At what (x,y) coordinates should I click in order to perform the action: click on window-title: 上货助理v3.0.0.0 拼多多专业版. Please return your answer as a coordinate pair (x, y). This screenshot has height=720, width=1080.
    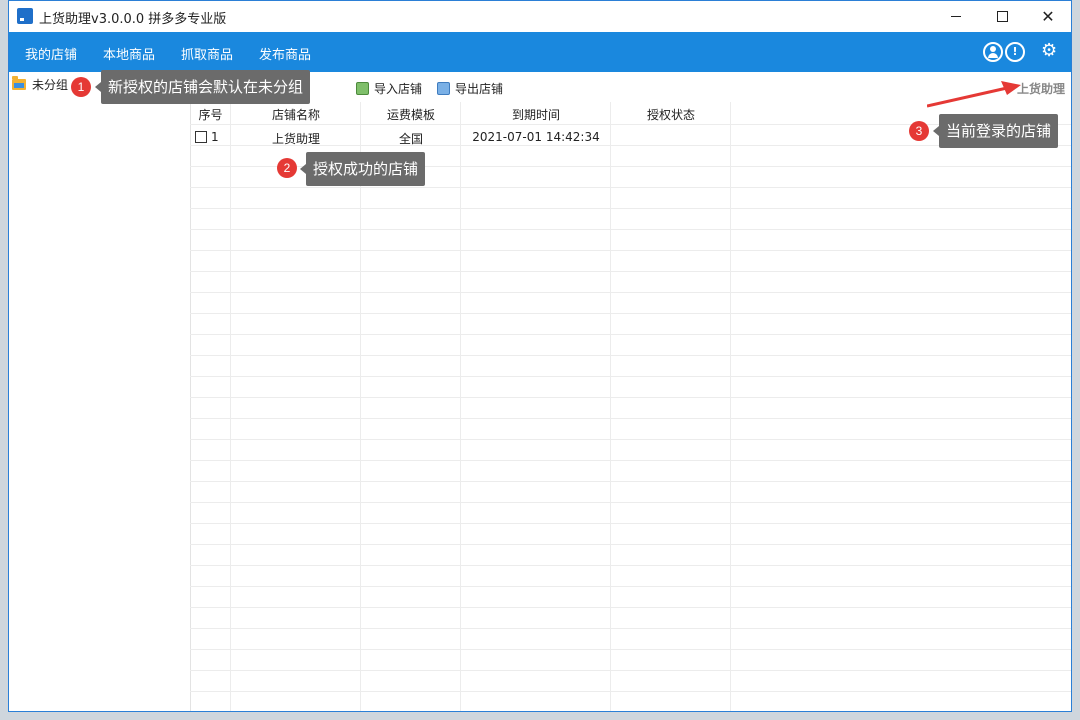
    Looking at the image, I should click on (133, 19).